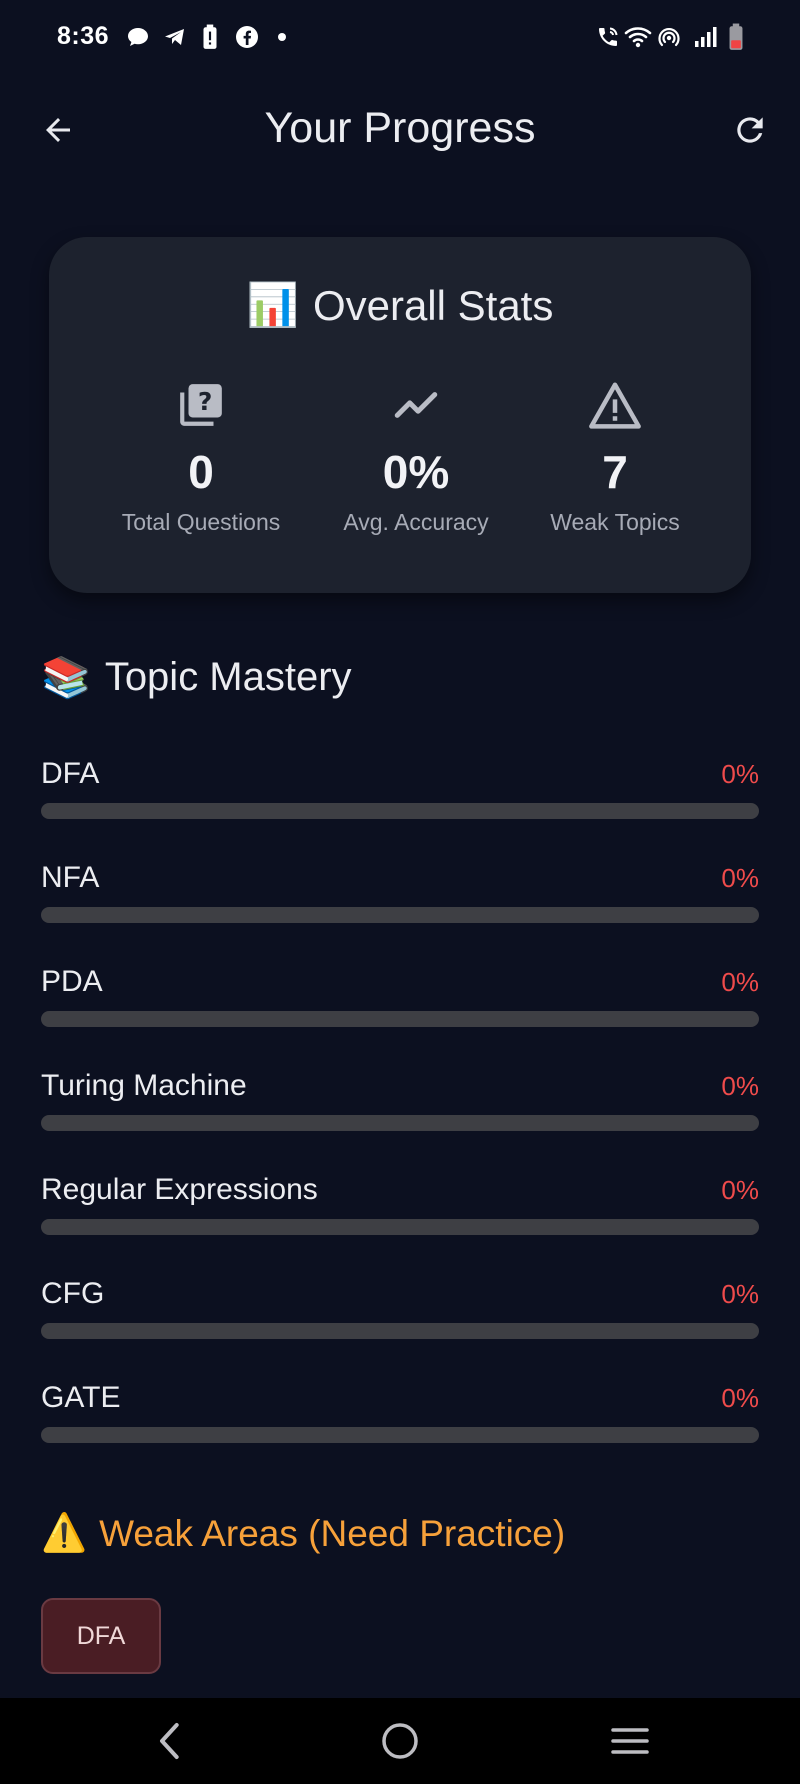 Image resolution: width=800 pixels, height=1784 pixels. I want to click on dot-icon, so click(282, 37).